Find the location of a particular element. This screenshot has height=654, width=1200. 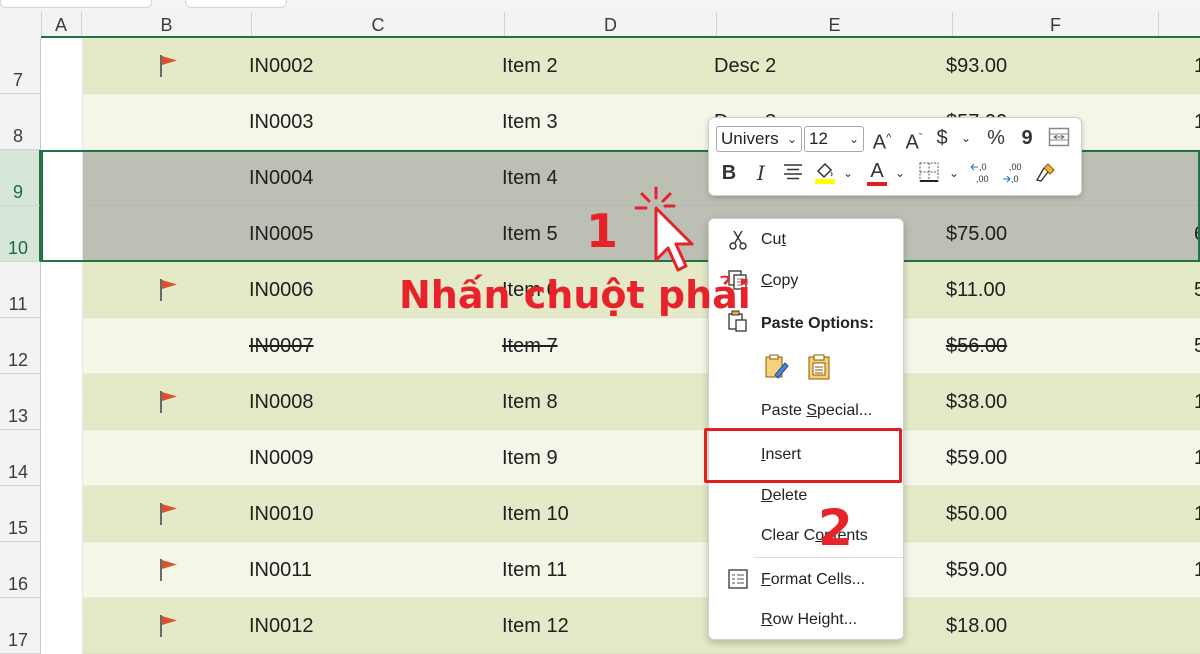

cell-id: IN0006 is located at coordinates (281, 290).